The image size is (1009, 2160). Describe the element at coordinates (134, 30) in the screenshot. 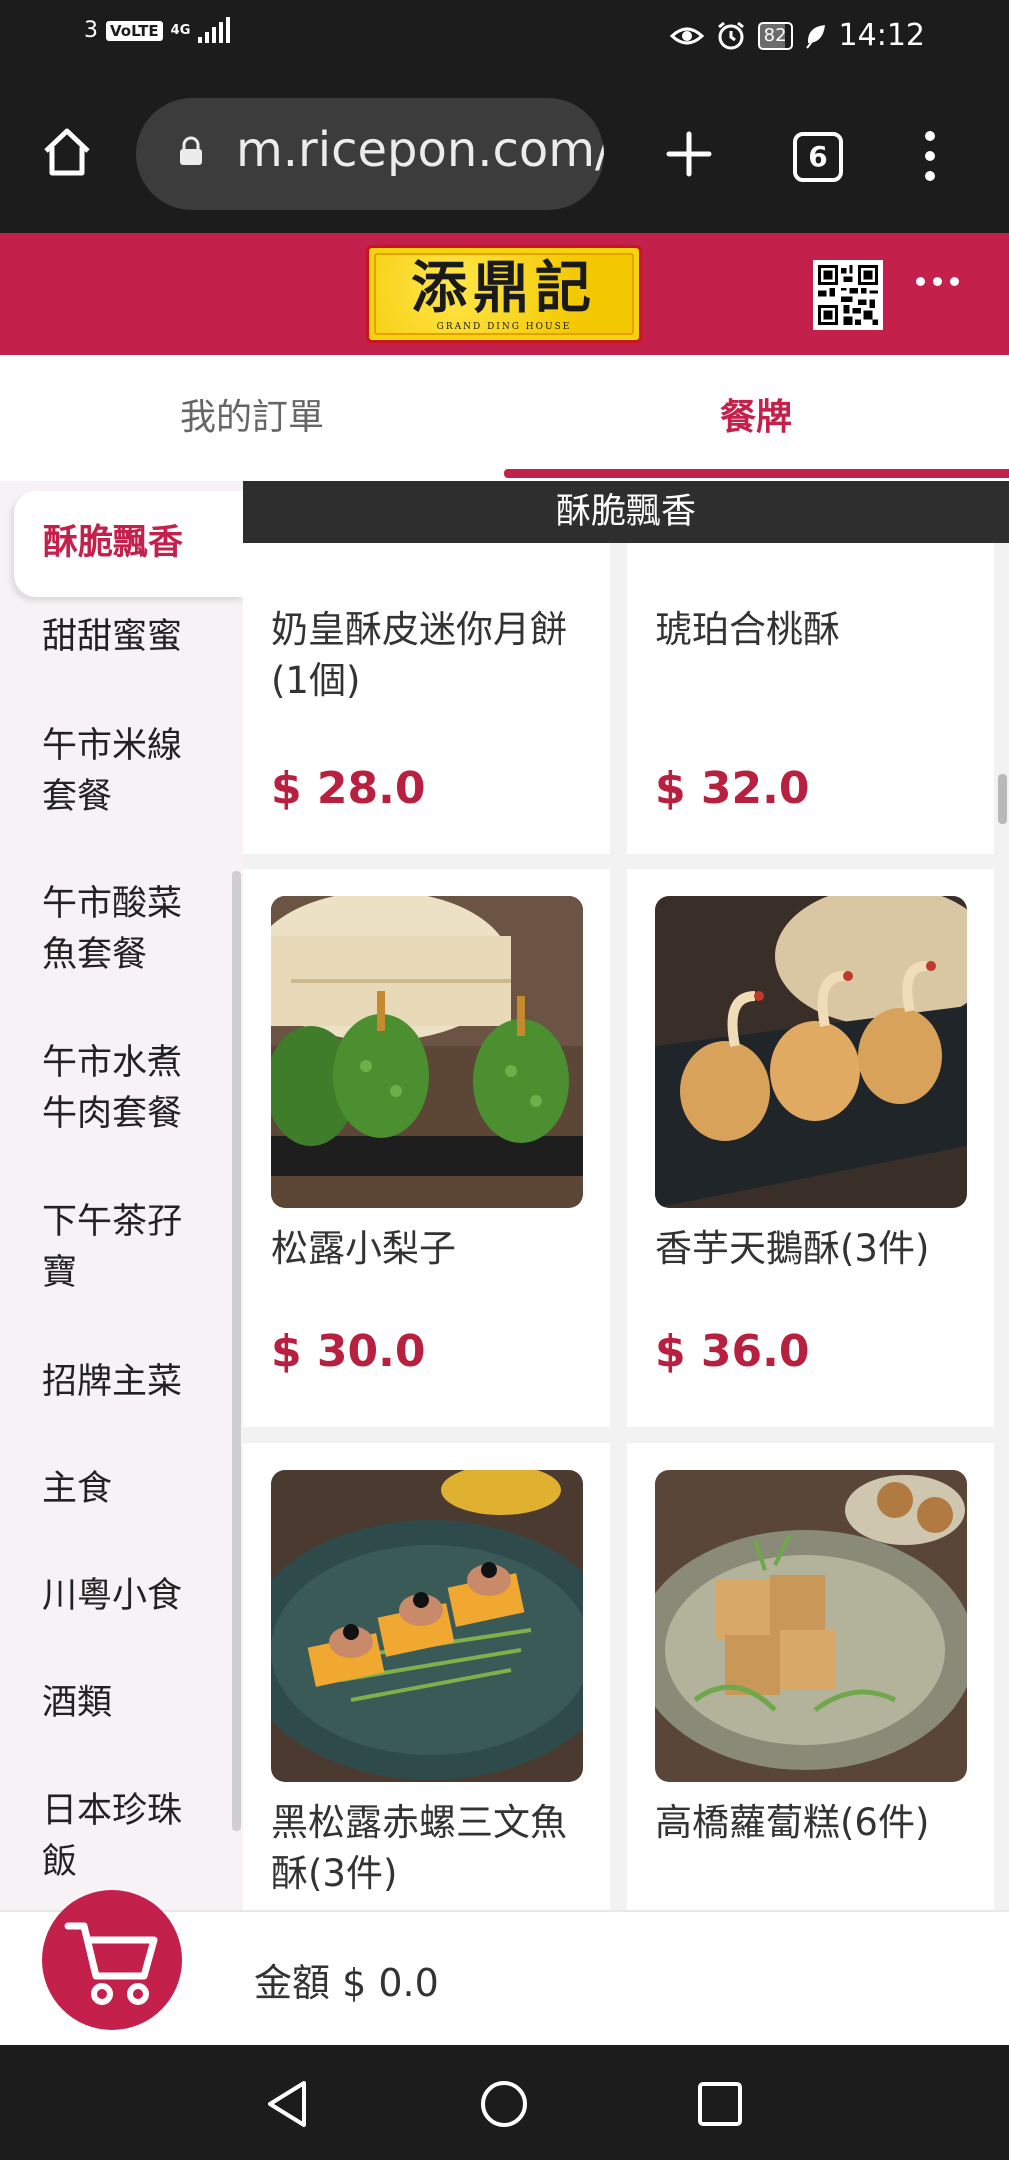

I see `volte-badge: VoLTE` at that location.